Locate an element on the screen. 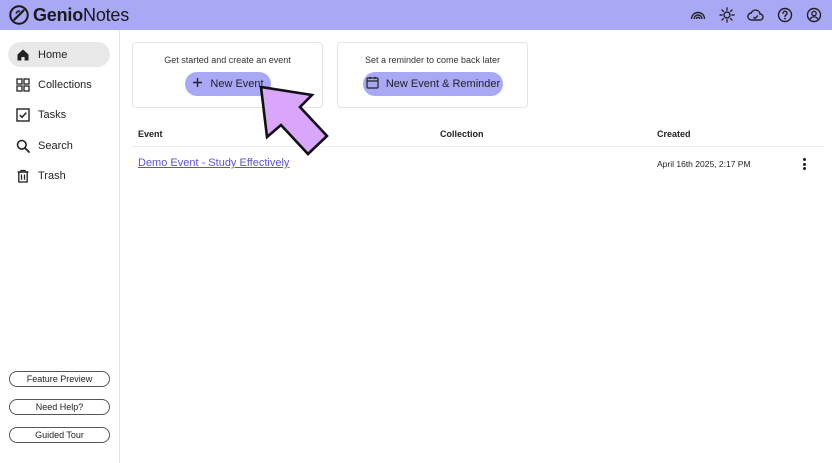  button-label: New Event is located at coordinates (237, 84).